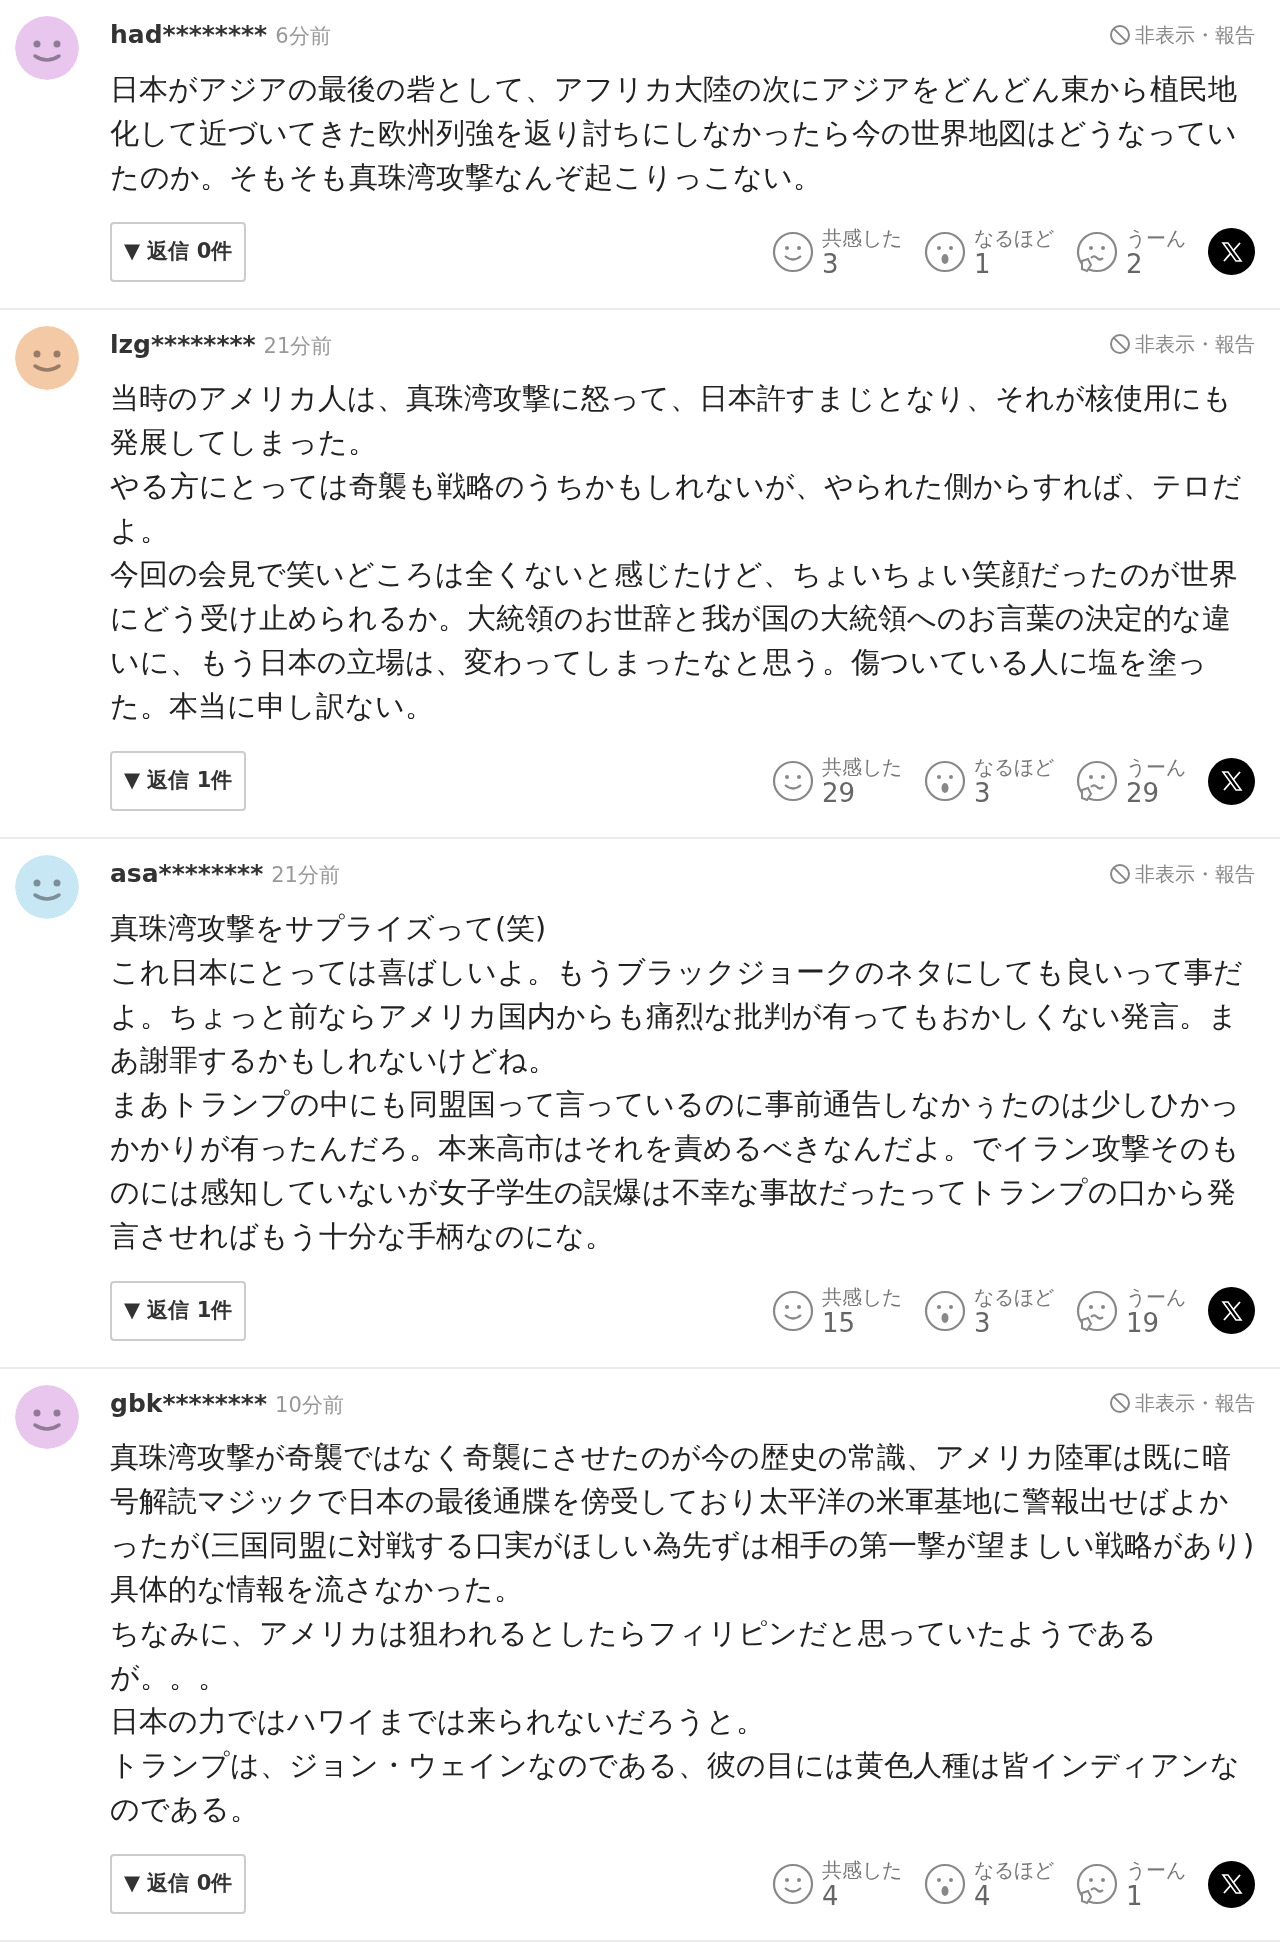 The height and width of the screenshot is (1943, 1280). I want to click on reaction-button: 共感した 15, so click(837, 1310).